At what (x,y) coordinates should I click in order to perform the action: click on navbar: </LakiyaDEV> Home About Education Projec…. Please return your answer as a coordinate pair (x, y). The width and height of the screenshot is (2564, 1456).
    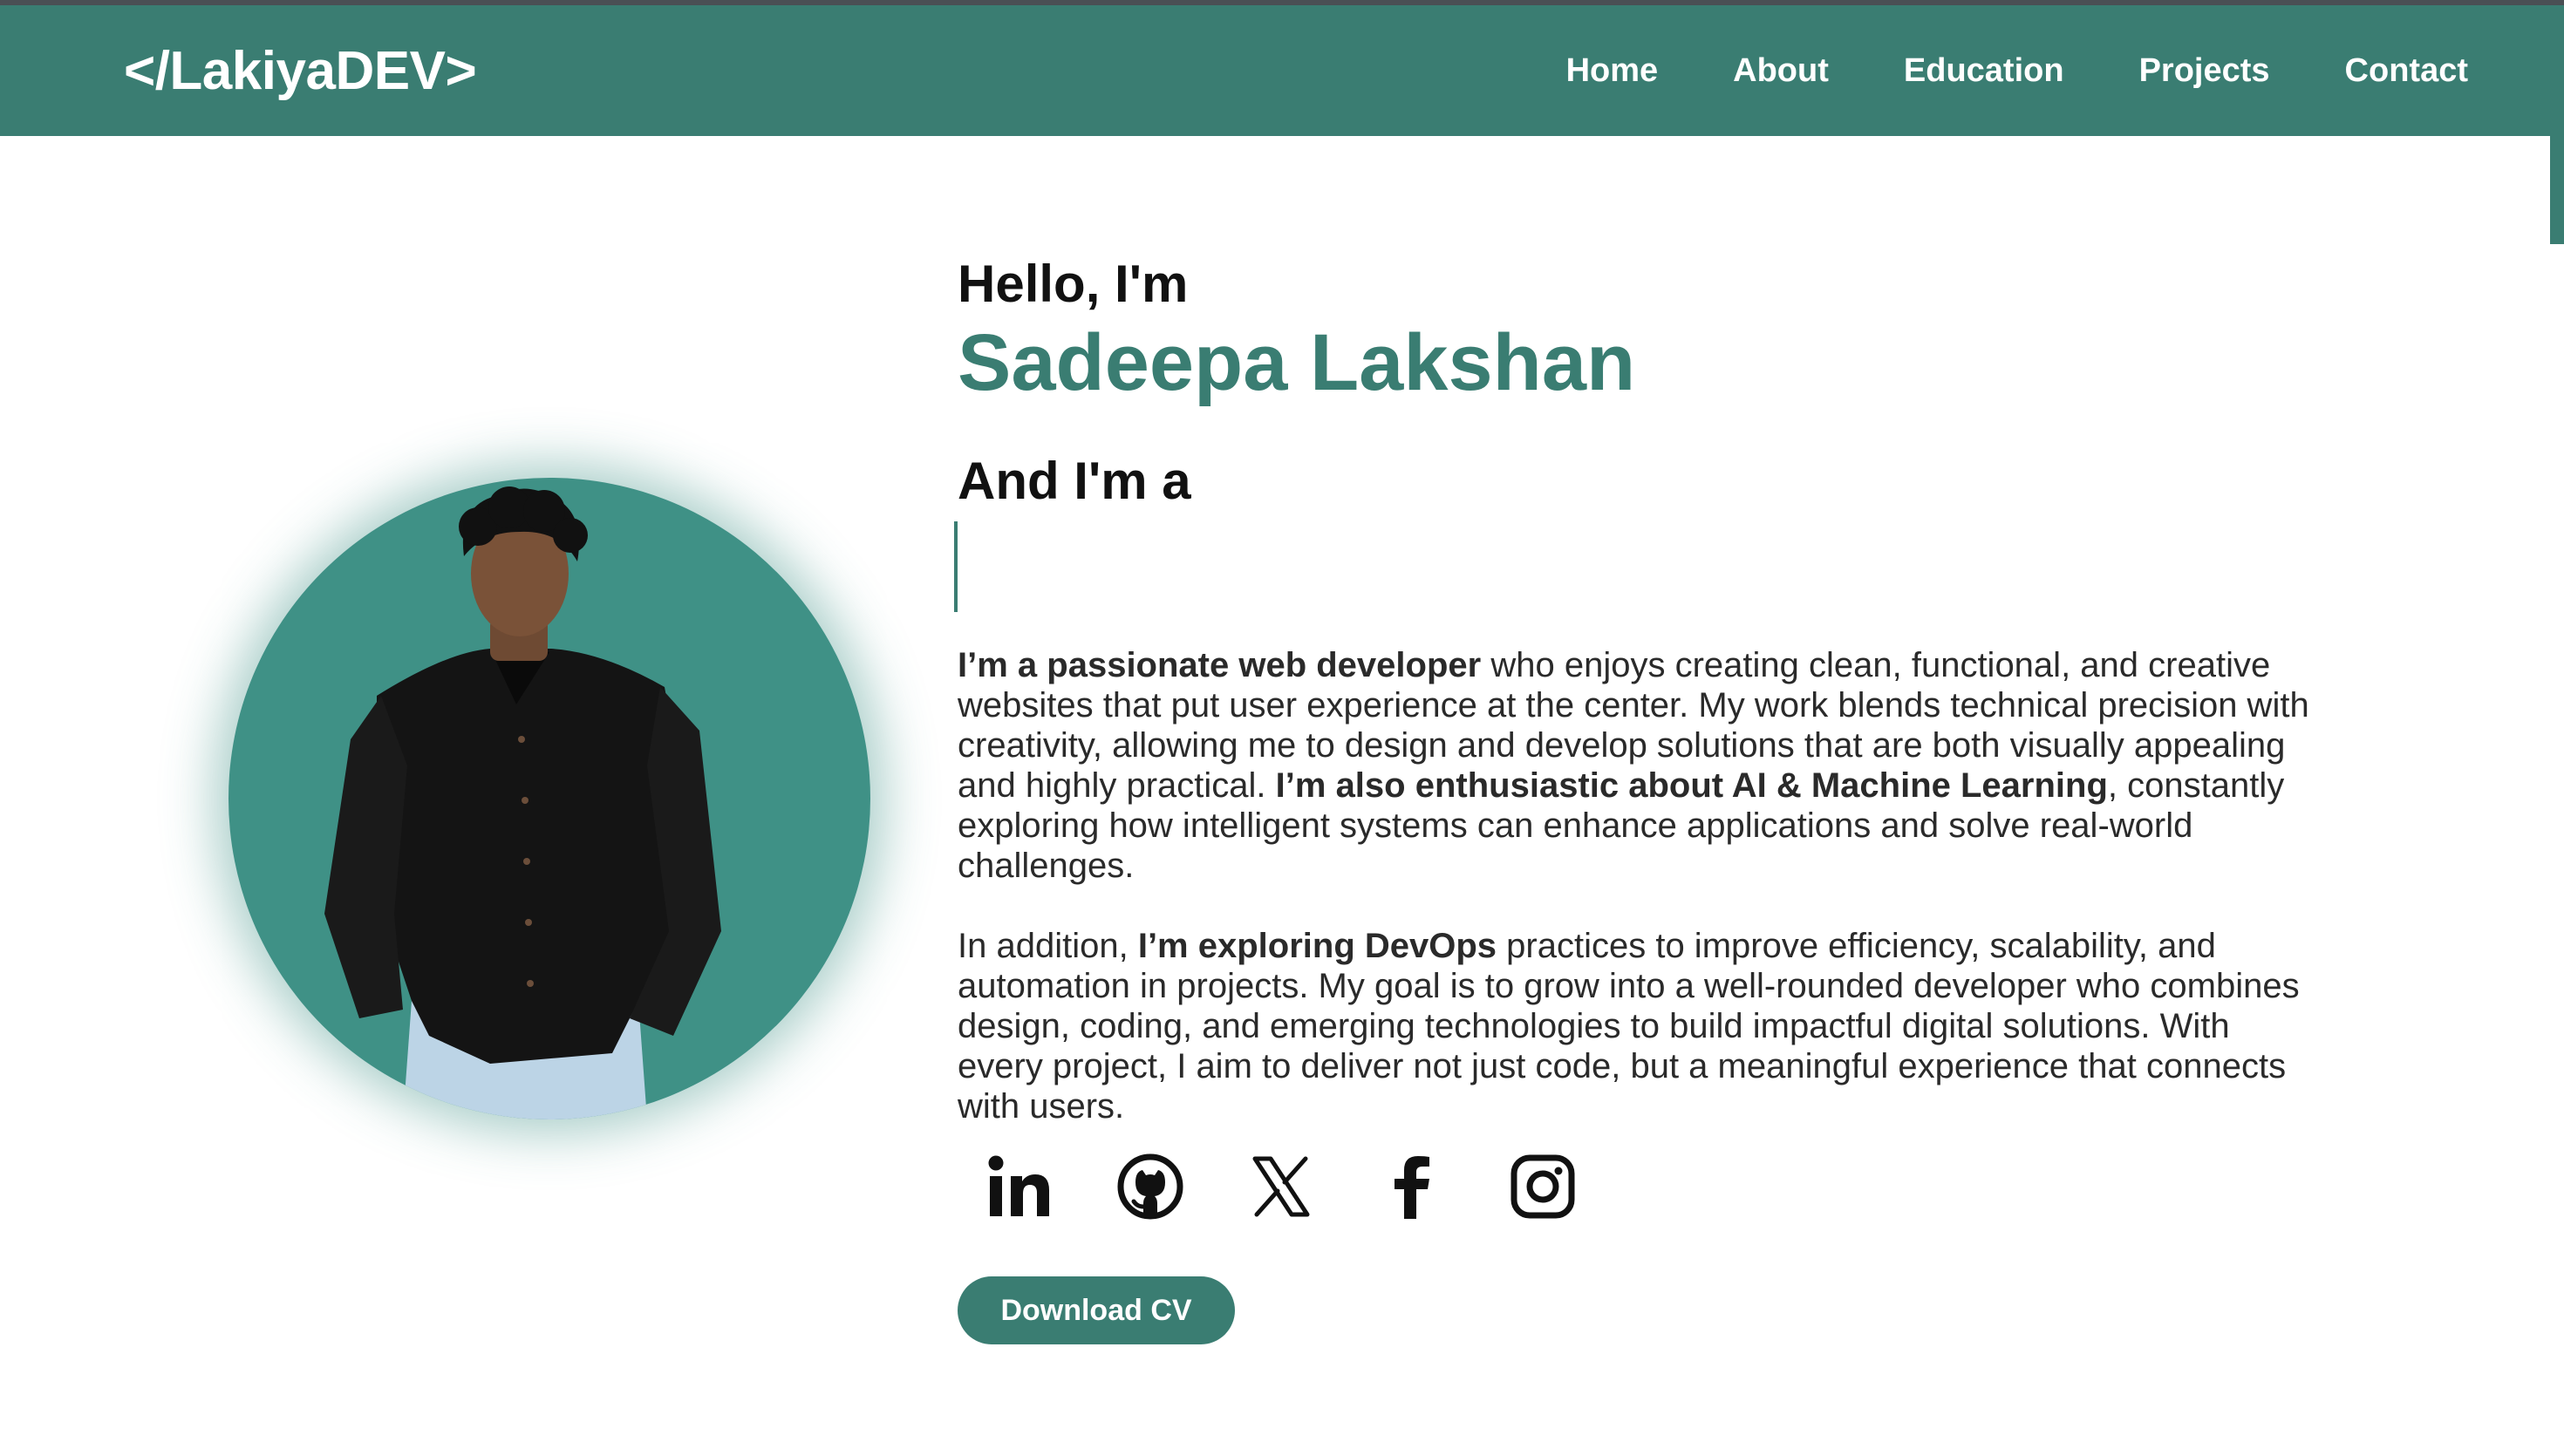
    Looking at the image, I should click on (1282, 70).